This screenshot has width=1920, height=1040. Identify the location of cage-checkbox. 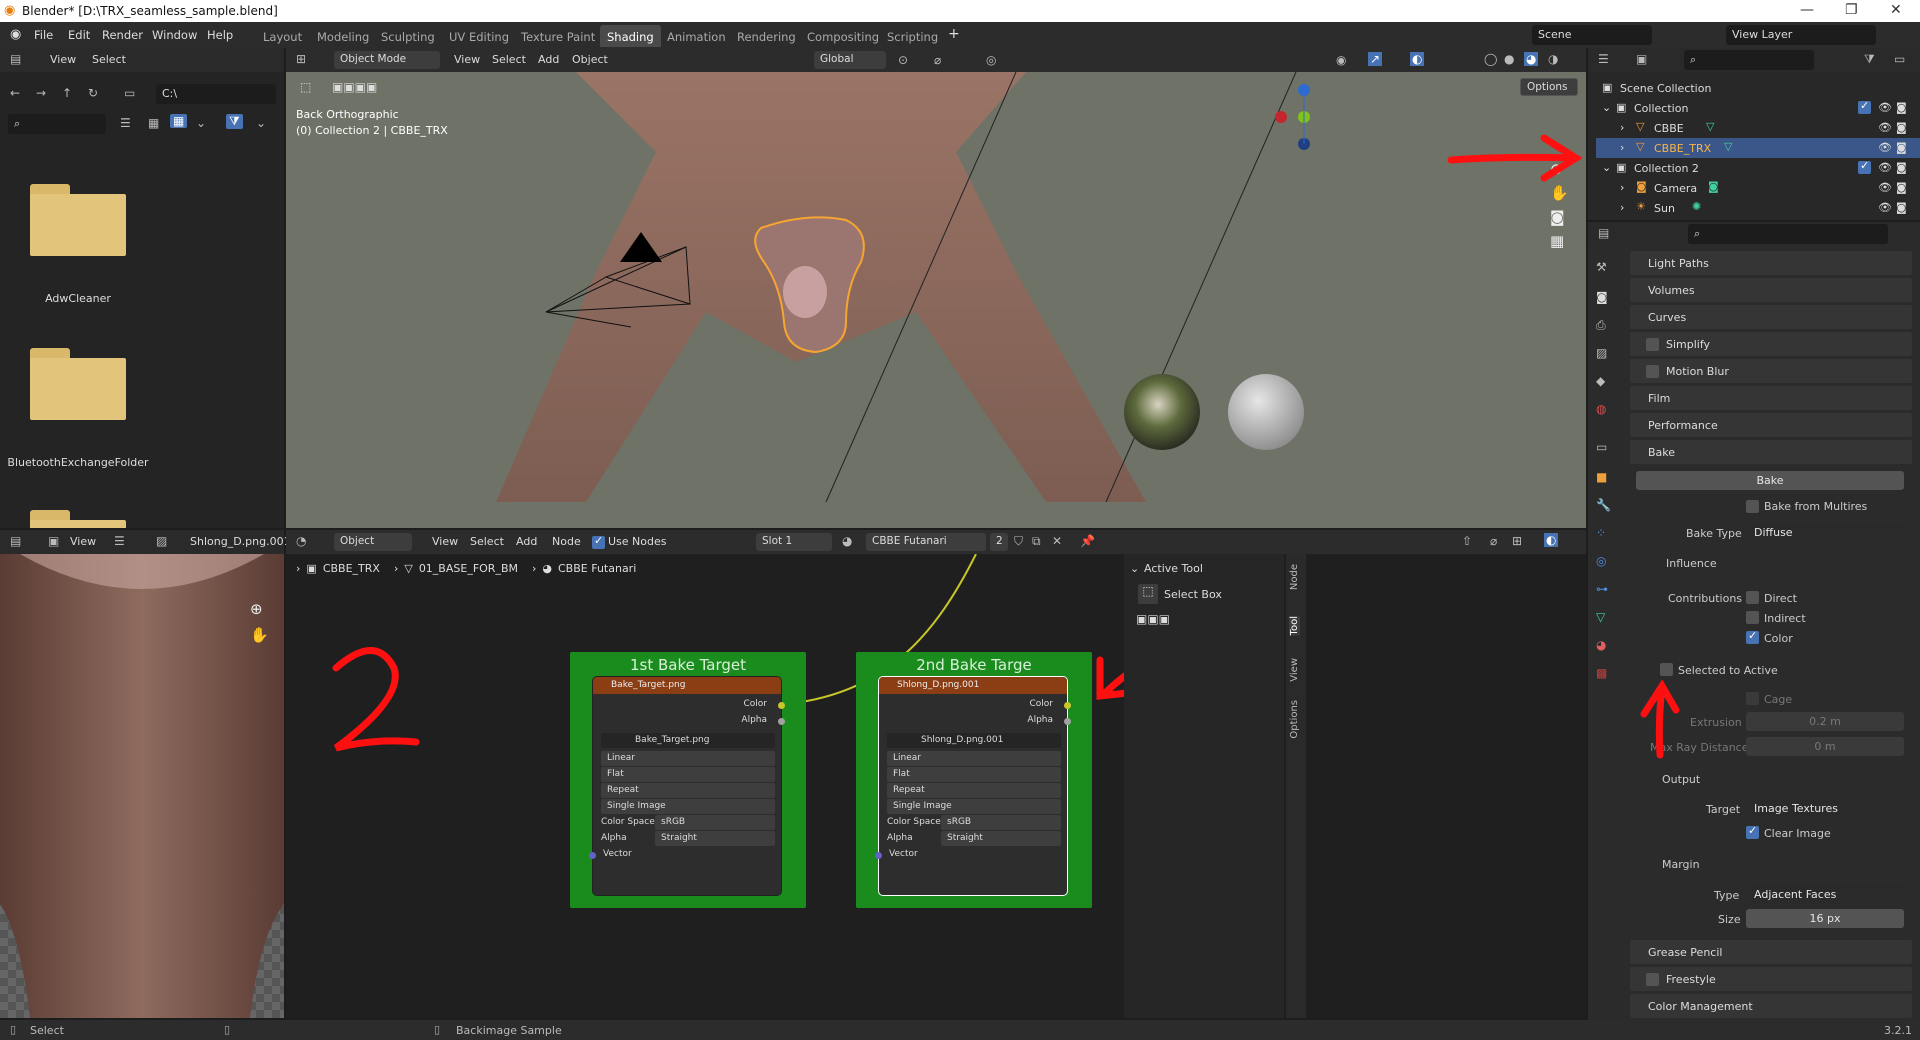
(1752, 698).